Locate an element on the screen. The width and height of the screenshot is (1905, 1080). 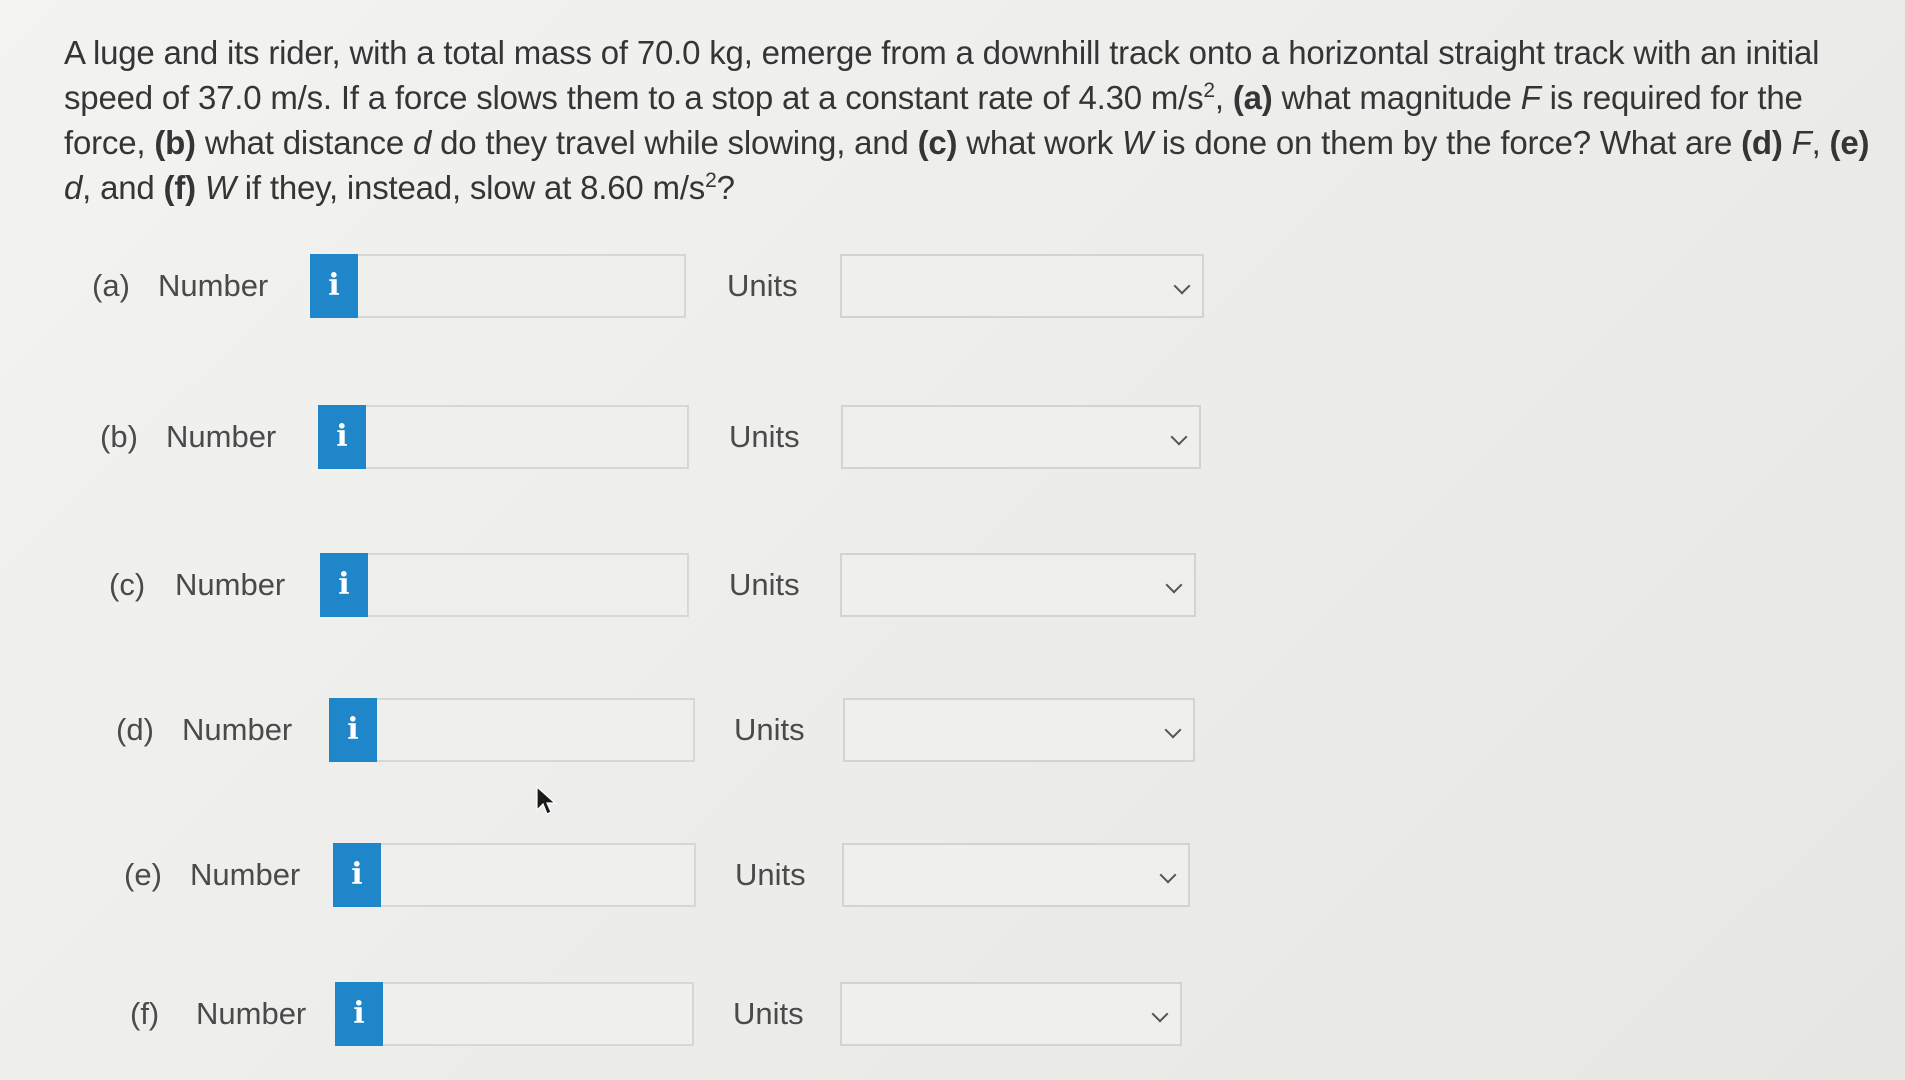
units-dropdown-d is located at coordinates (1019, 730).